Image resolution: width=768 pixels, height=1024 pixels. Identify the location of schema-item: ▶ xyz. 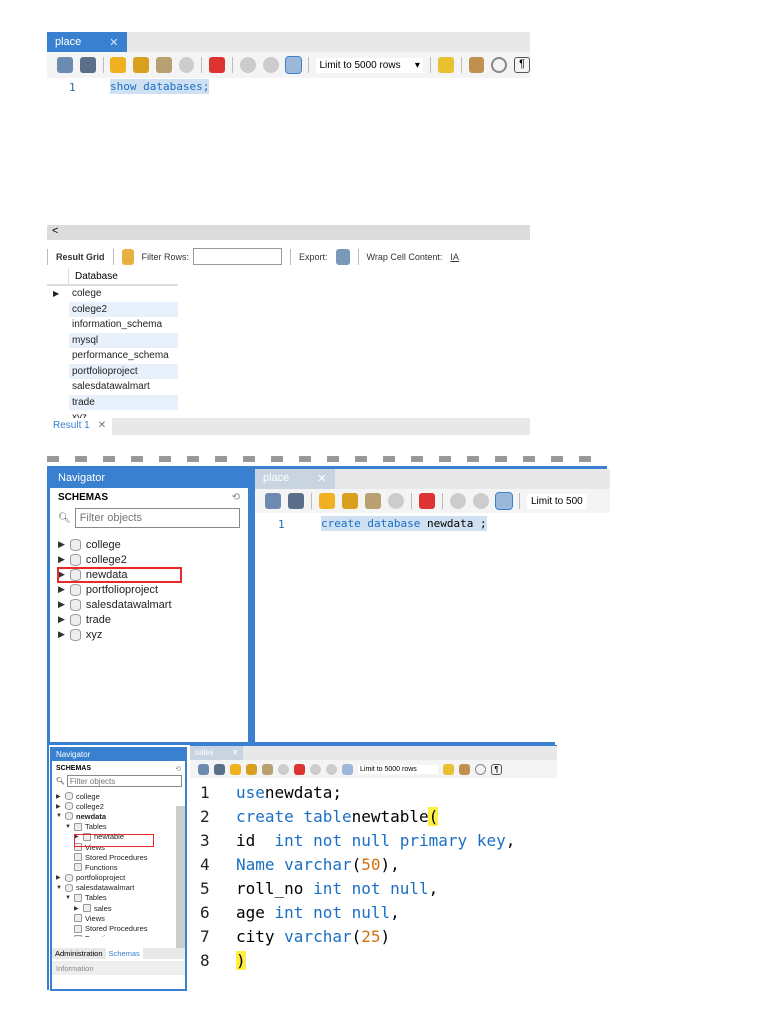
(153, 634).